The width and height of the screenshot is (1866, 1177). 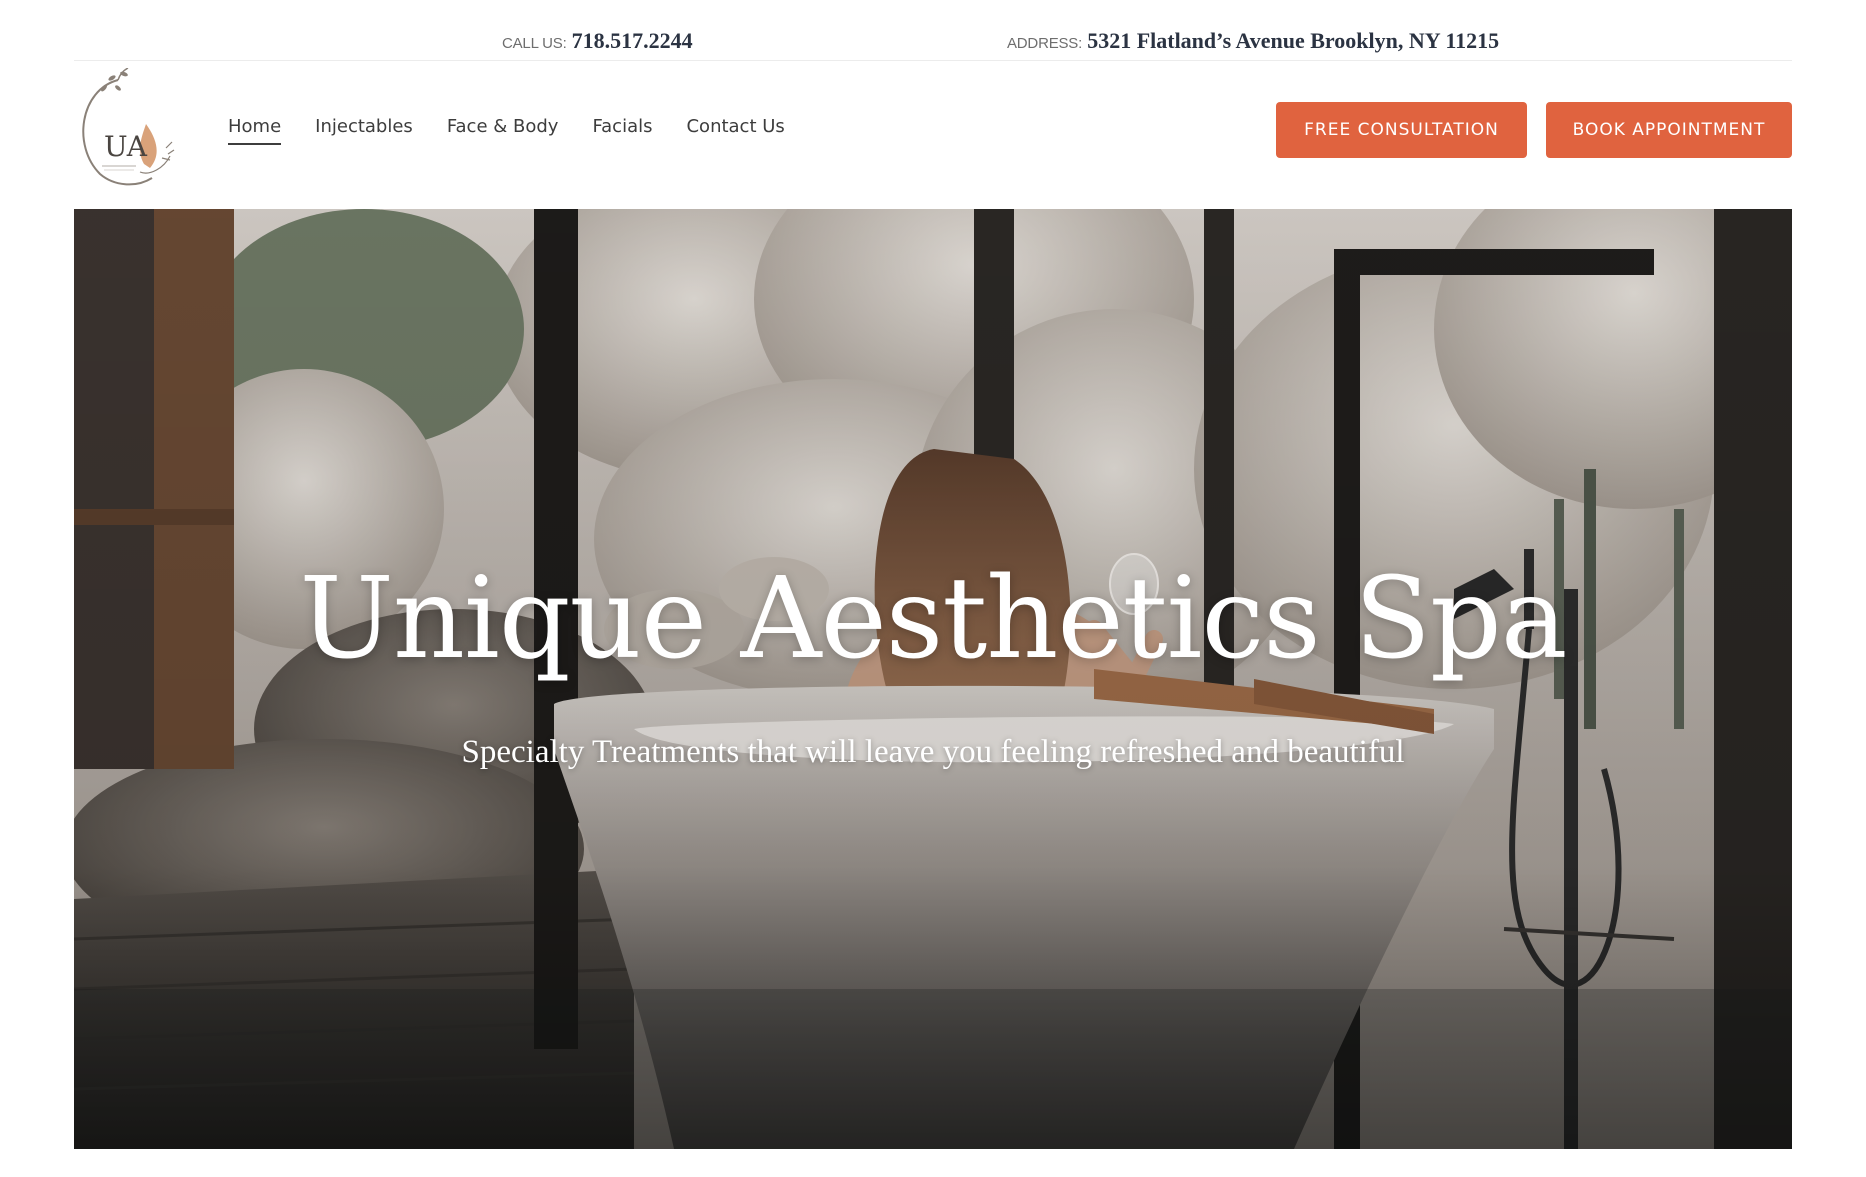 What do you see at coordinates (503, 130) in the screenshot?
I see `nav-face-body: Face & Body` at bounding box center [503, 130].